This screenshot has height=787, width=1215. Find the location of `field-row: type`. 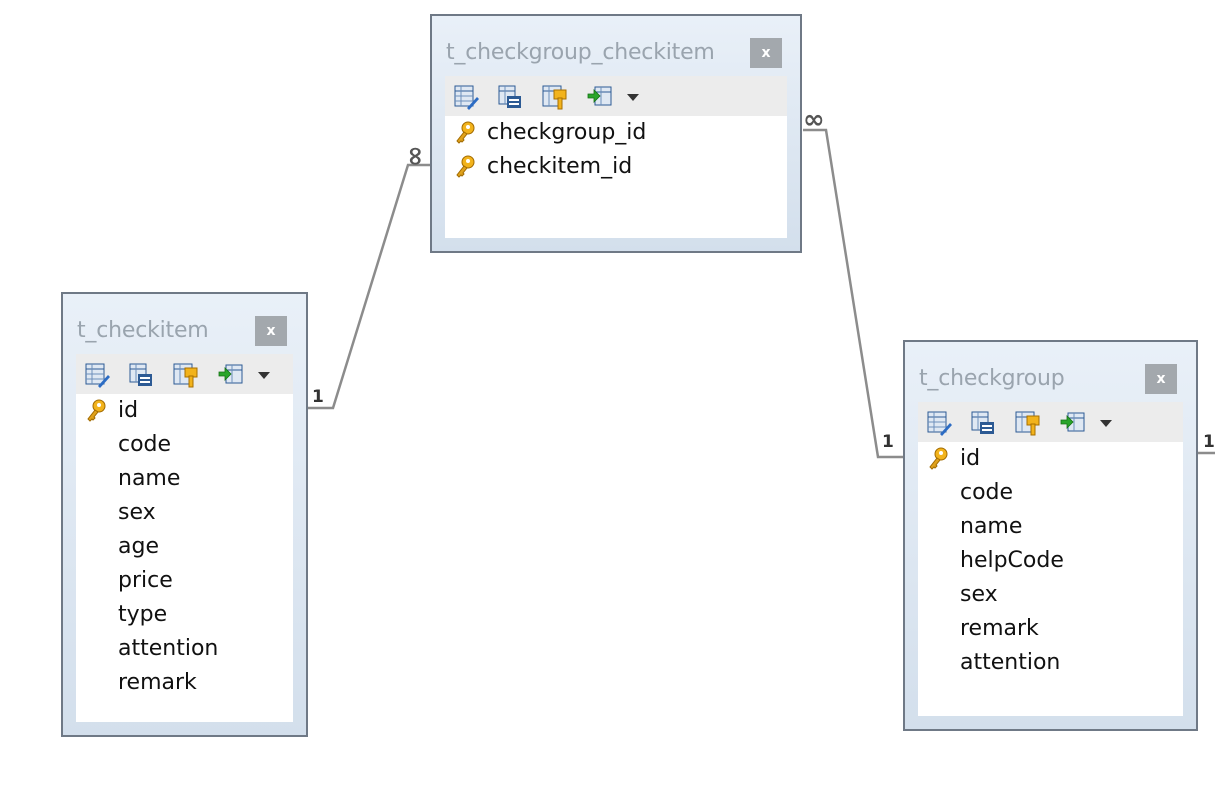

field-row: type is located at coordinates (184, 615).